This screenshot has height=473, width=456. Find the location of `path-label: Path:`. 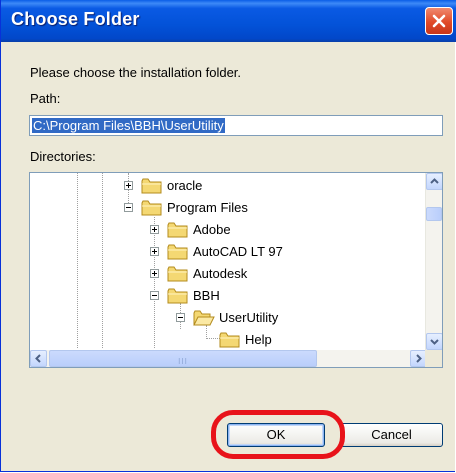

path-label: Path: is located at coordinates (45, 98).